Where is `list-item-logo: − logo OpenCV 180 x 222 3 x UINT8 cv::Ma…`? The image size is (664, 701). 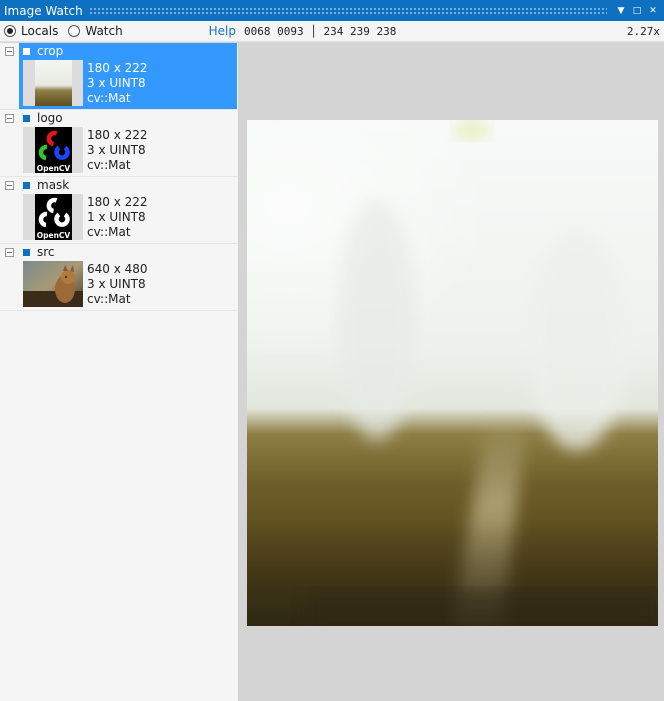
list-item-logo: − logo OpenCV 180 x 222 3 x UINT8 cv::Ma… is located at coordinates (119, 143).